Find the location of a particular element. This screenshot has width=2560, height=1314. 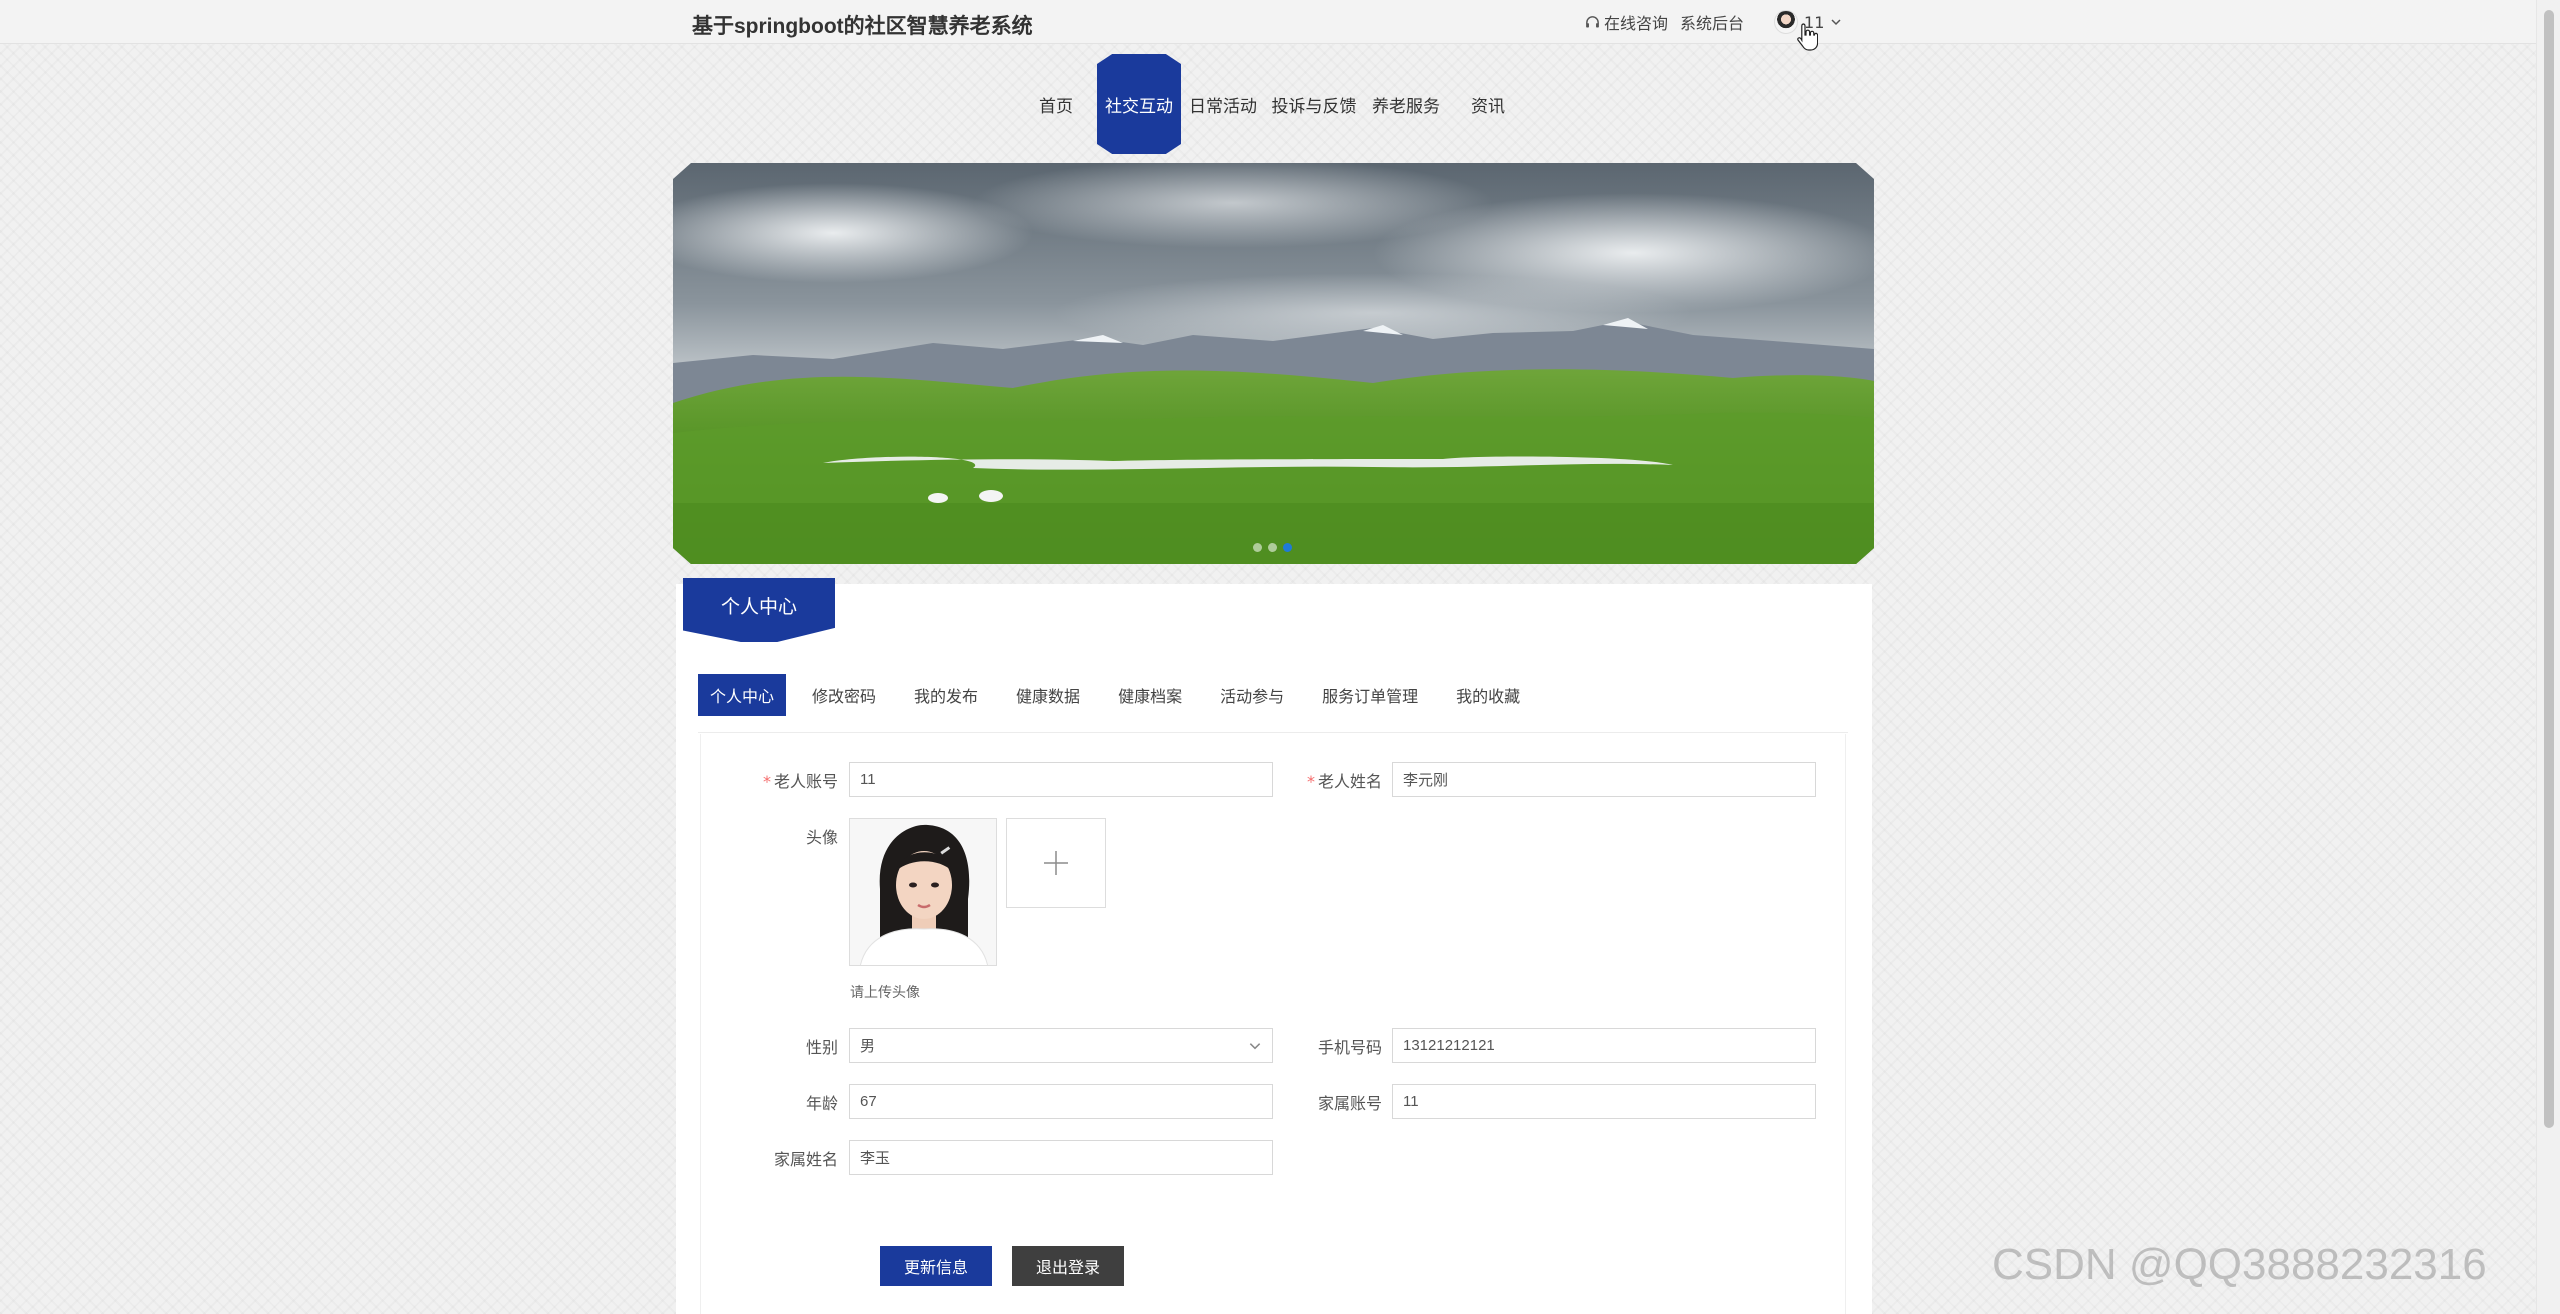

carousel-dot-active is located at coordinates (1287, 547).